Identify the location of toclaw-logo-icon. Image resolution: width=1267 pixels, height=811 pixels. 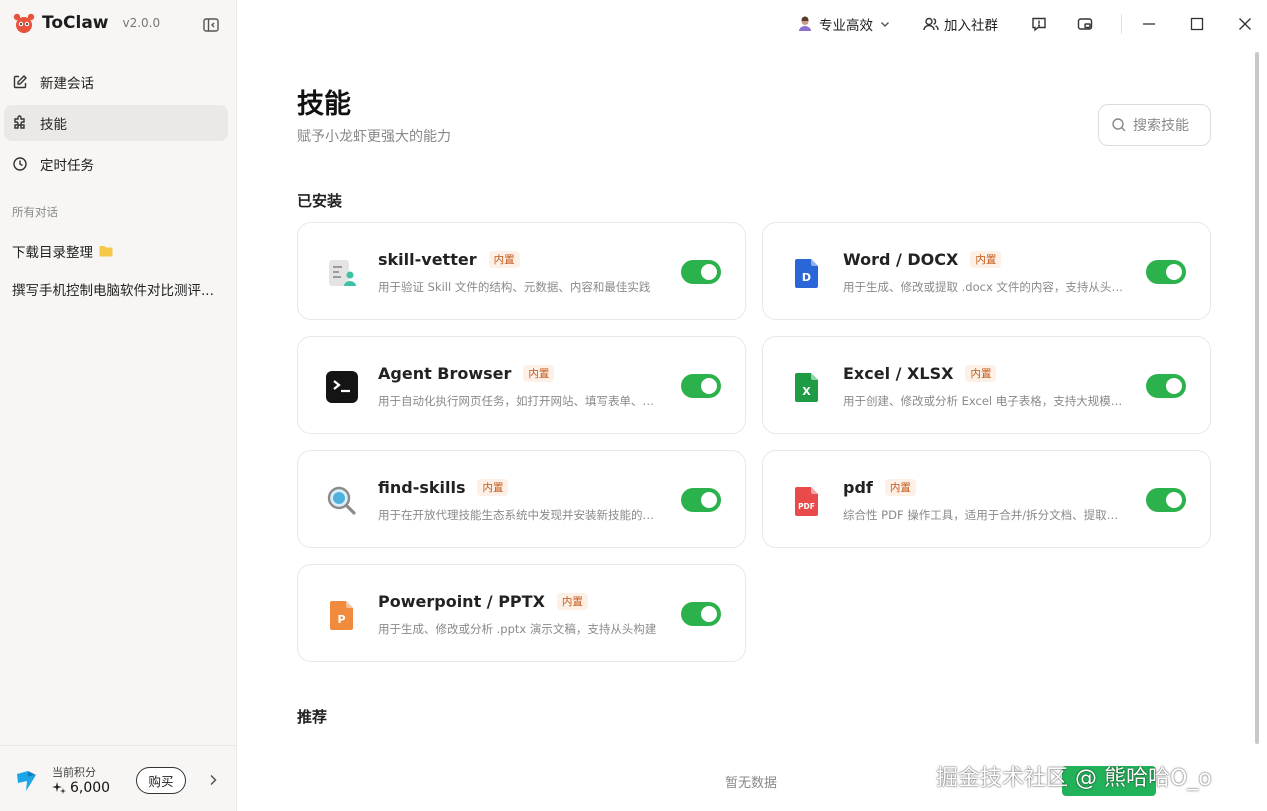
(24, 23).